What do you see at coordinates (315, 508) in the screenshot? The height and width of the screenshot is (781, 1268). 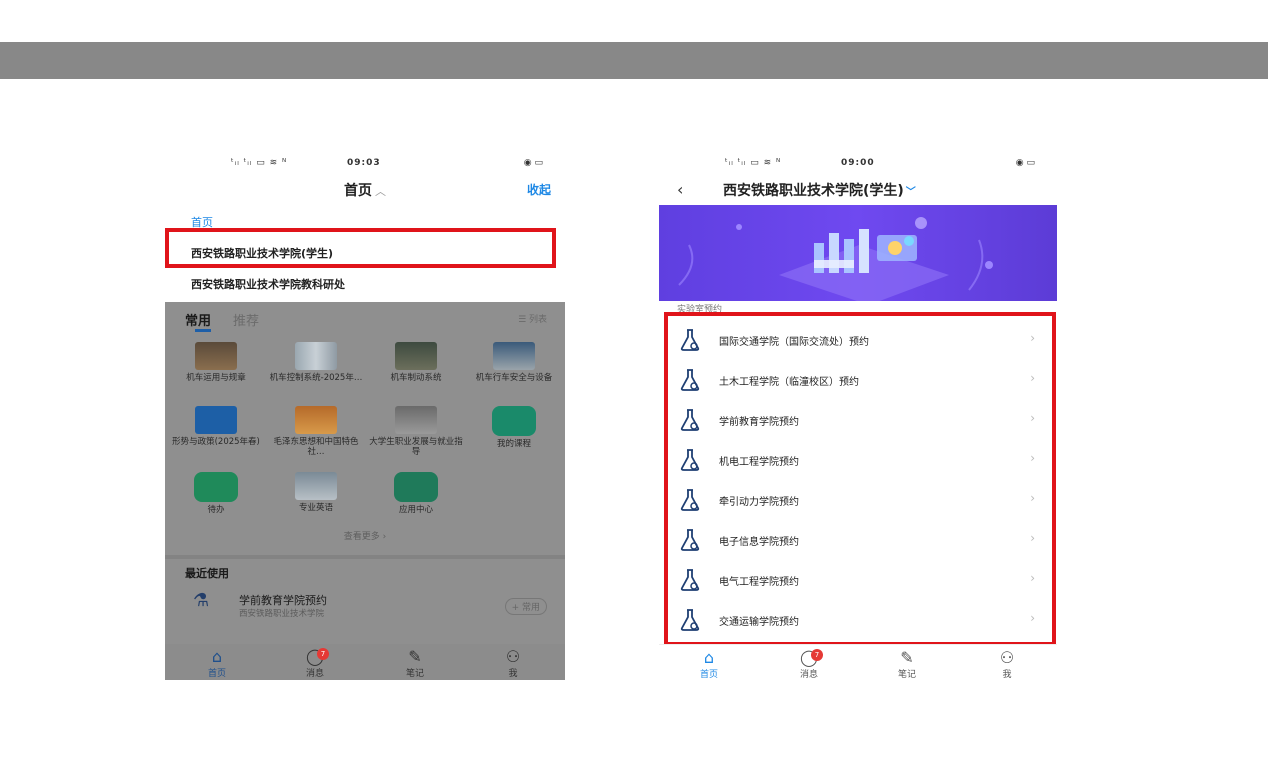 I see `grid-item-label: 专业英语` at bounding box center [315, 508].